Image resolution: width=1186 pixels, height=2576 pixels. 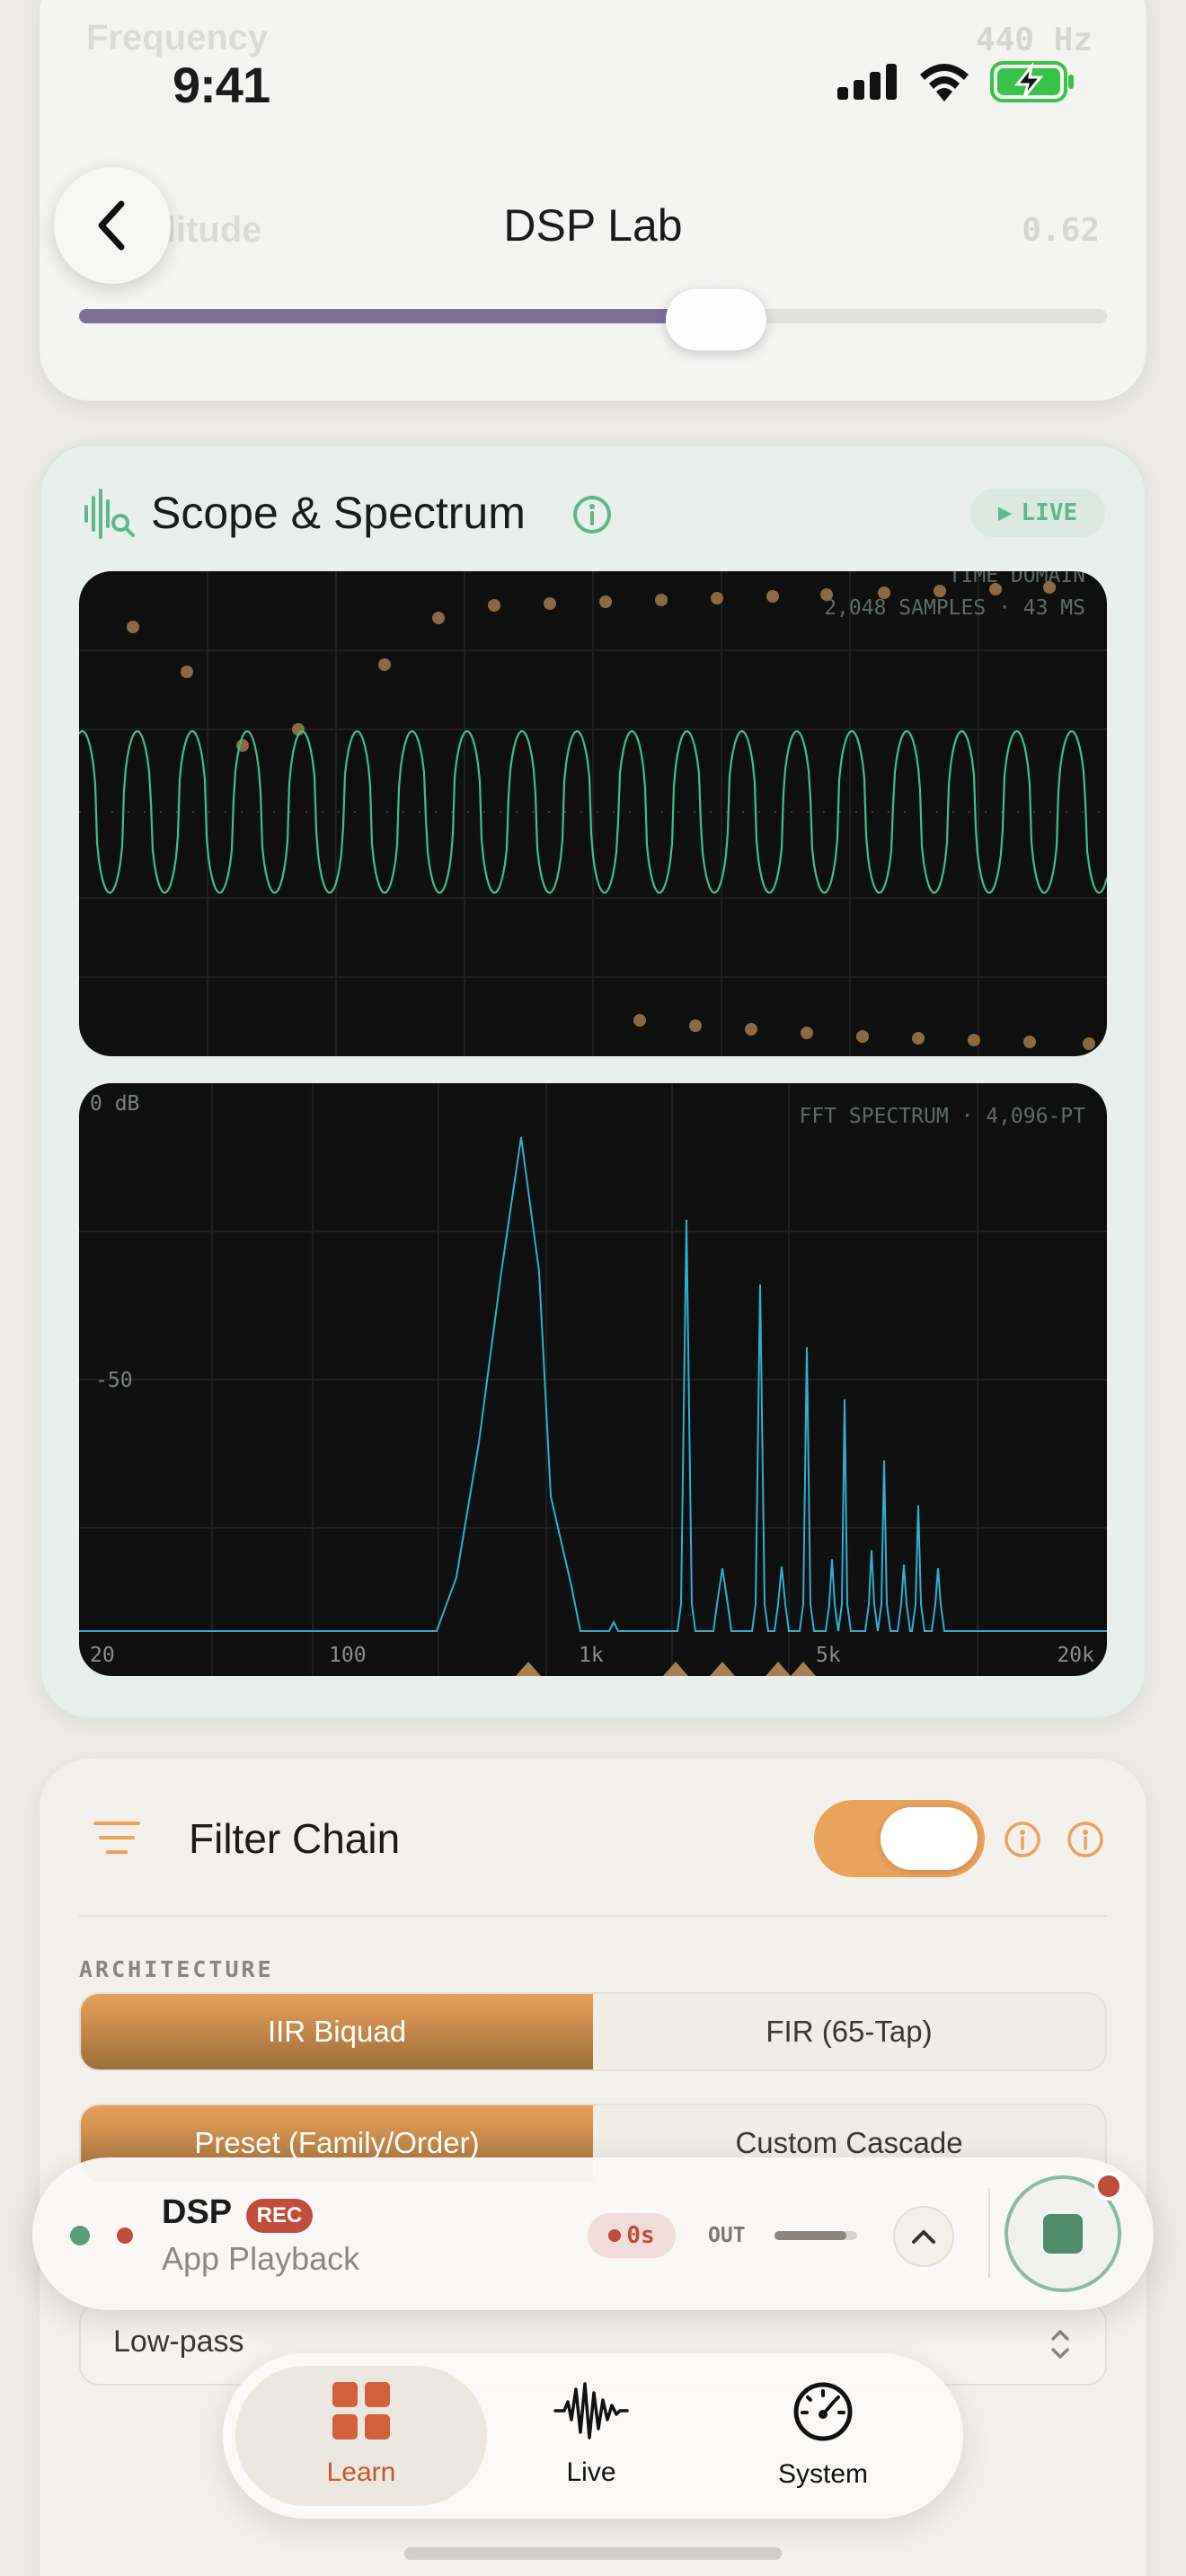 What do you see at coordinates (823, 2411) in the screenshot?
I see `gauge-icon` at bounding box center [823, 2411].